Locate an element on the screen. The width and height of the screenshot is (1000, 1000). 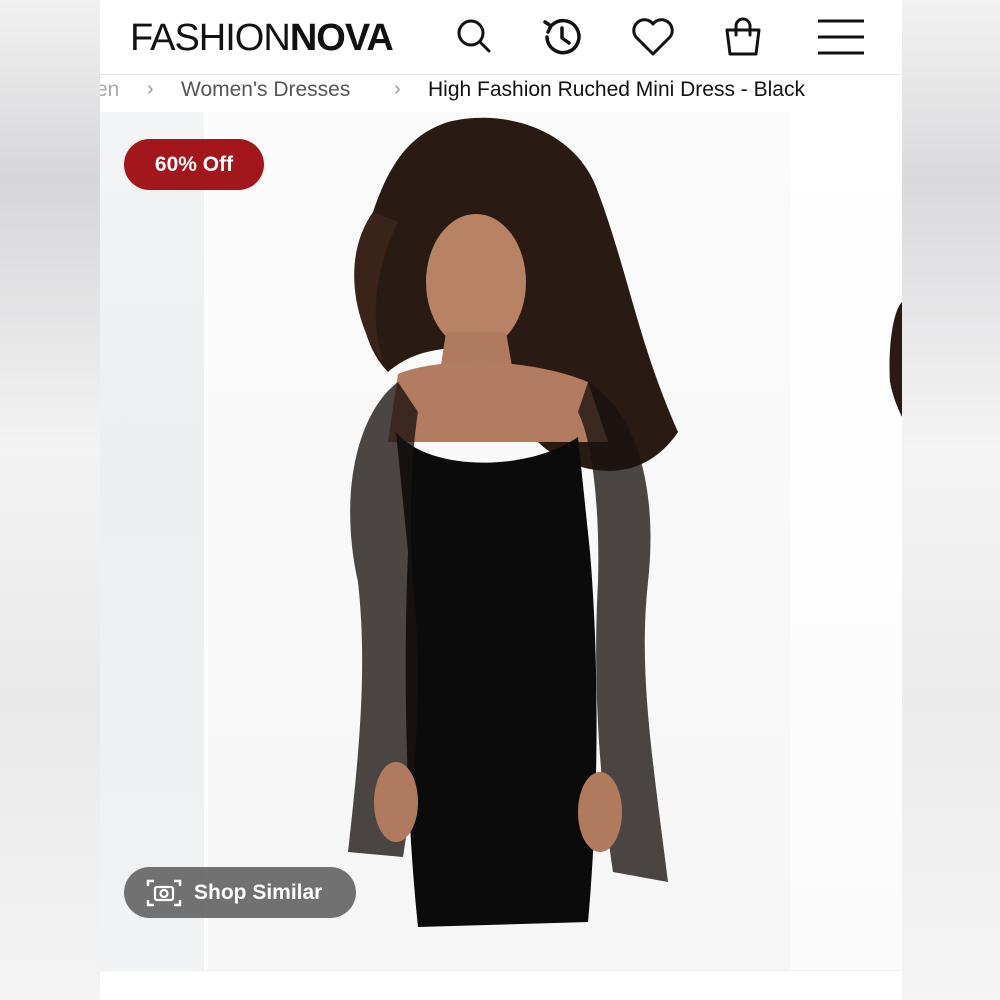
search-button is located at coordinates (474, 37).